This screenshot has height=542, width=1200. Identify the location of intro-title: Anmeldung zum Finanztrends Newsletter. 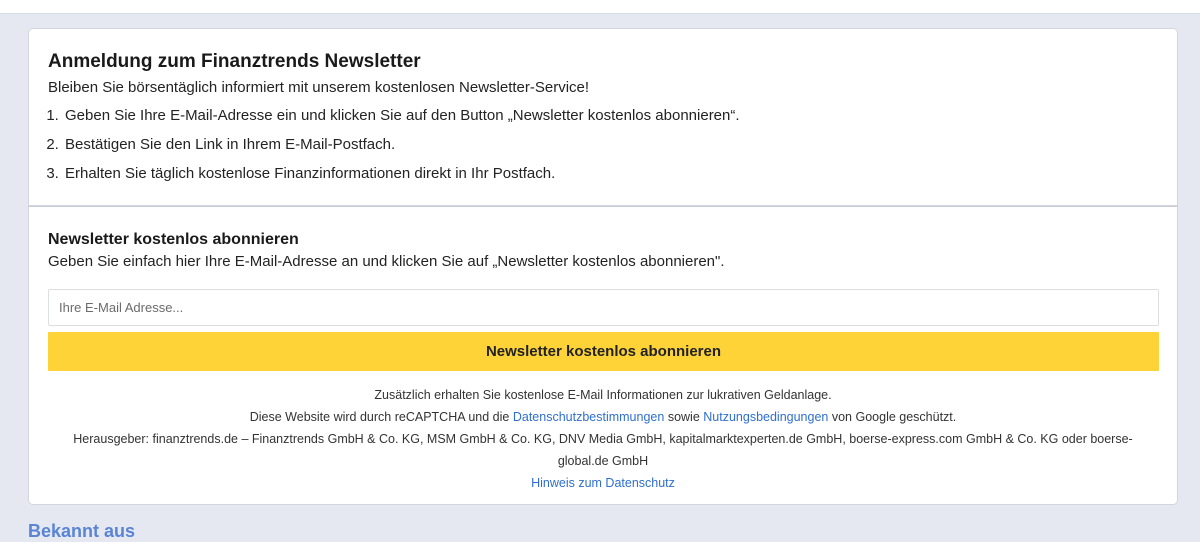
(234, 61).